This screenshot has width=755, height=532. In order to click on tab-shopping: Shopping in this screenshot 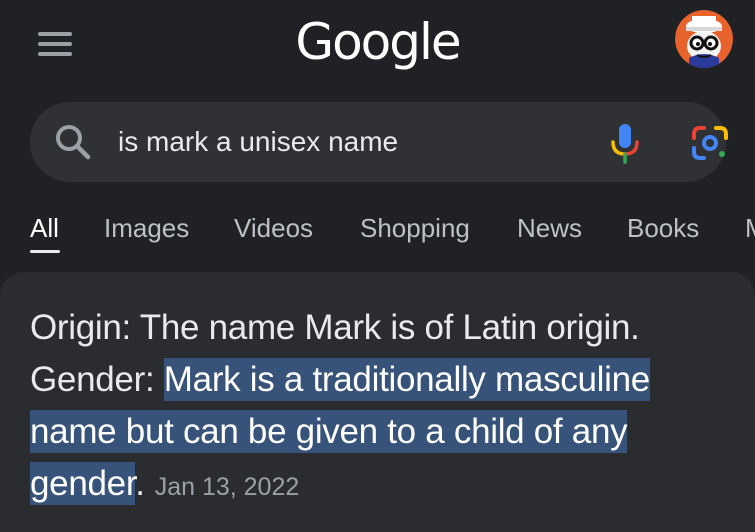, I will do `click(415, 228)`.